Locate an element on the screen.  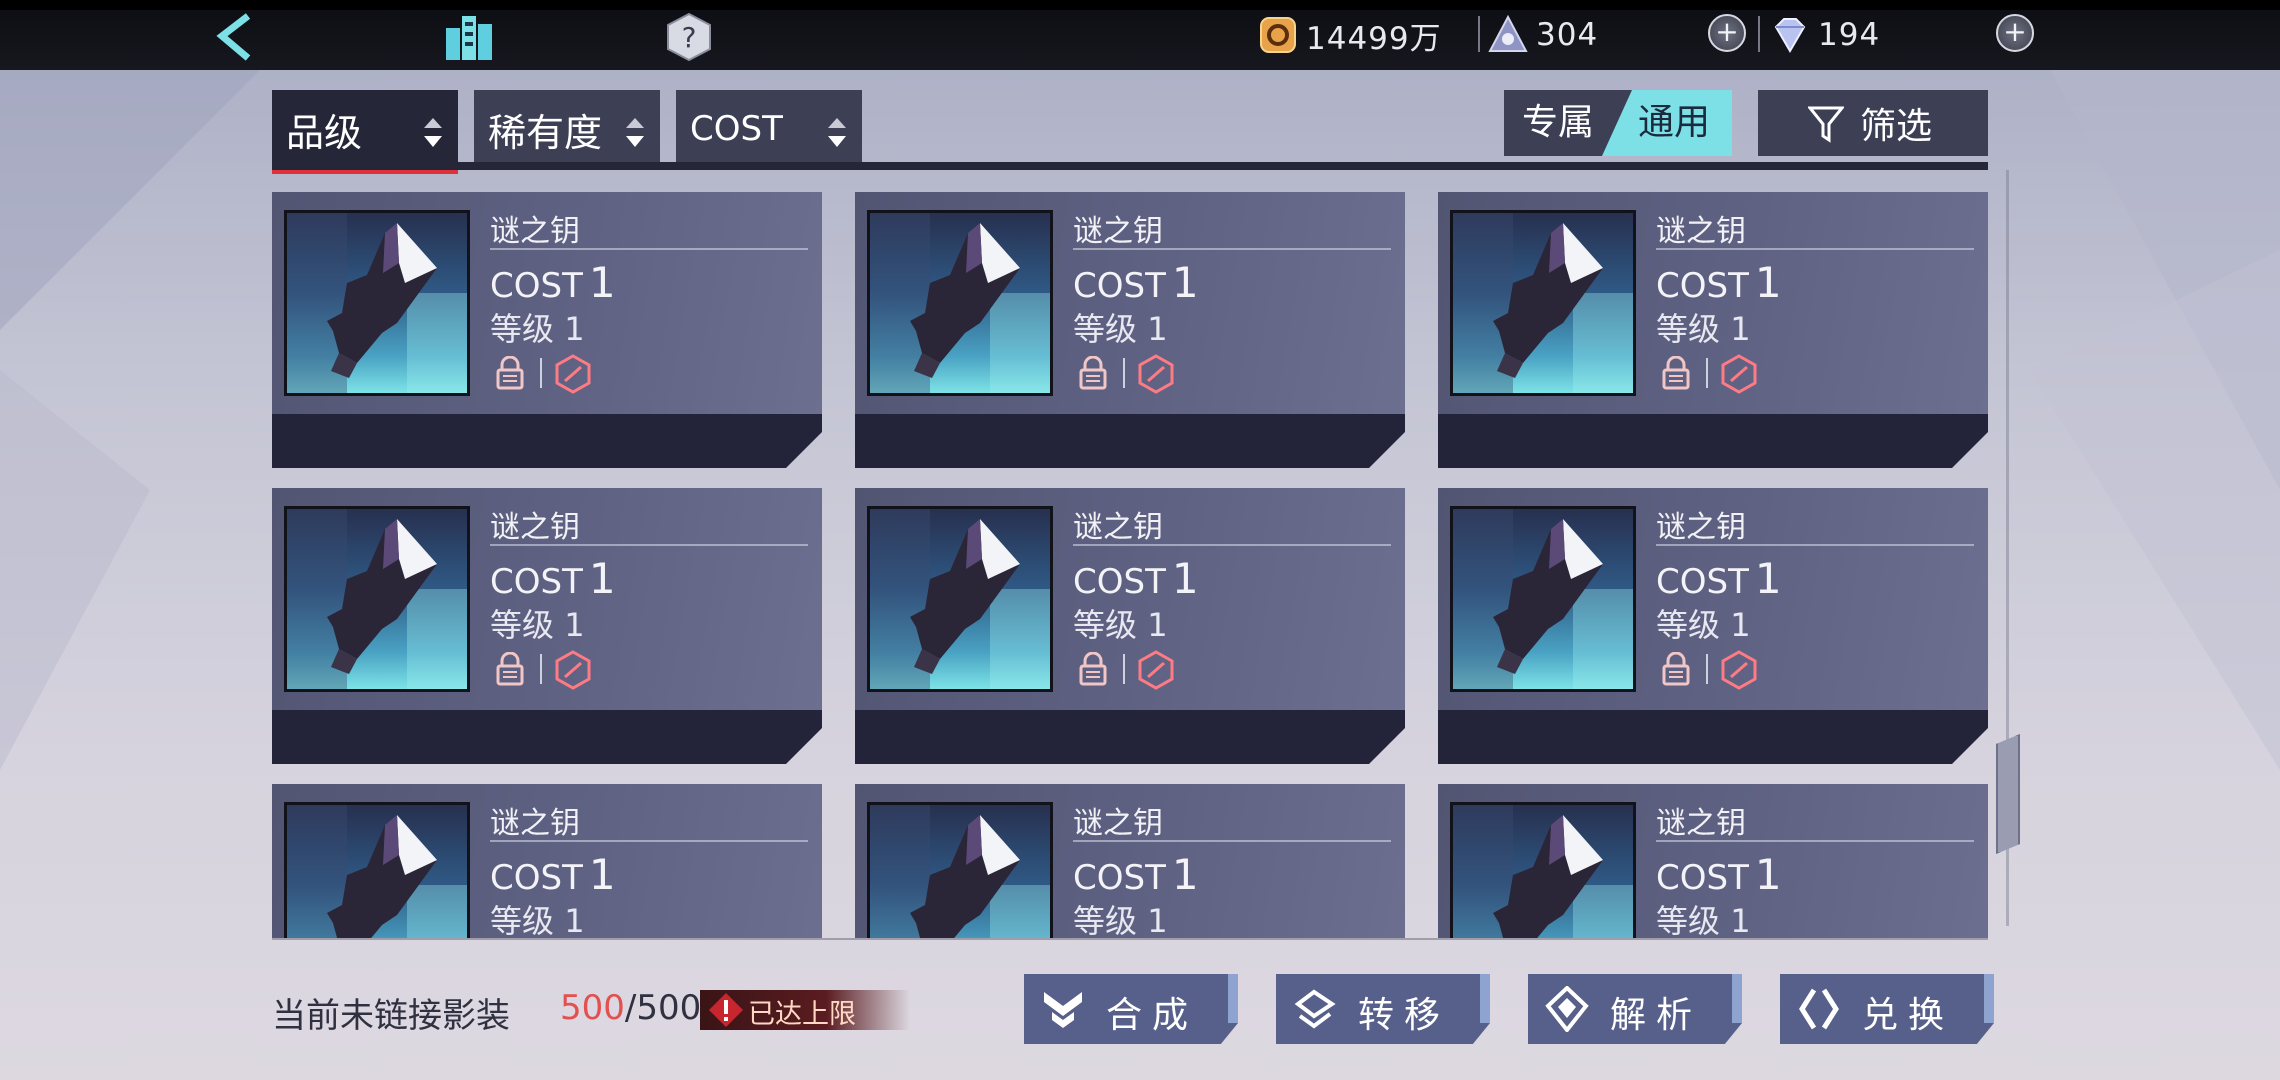
back-button is located at coordinates (238, 37).